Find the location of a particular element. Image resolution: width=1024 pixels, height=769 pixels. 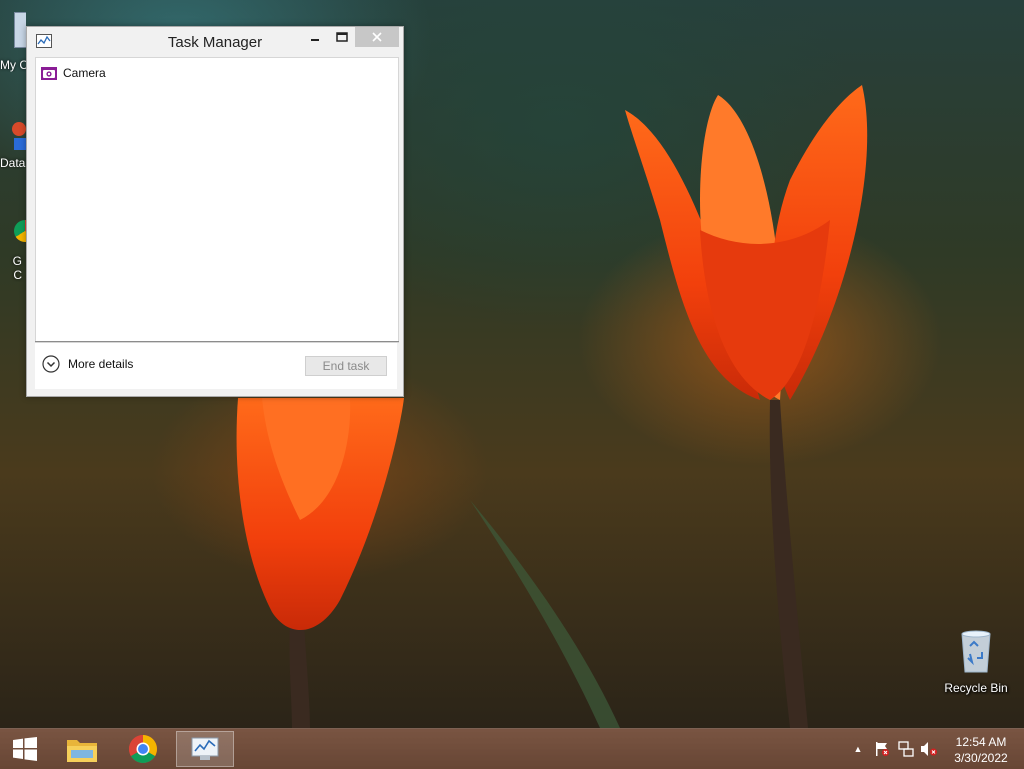

maximize-icon is located at coordinates (342, 37).